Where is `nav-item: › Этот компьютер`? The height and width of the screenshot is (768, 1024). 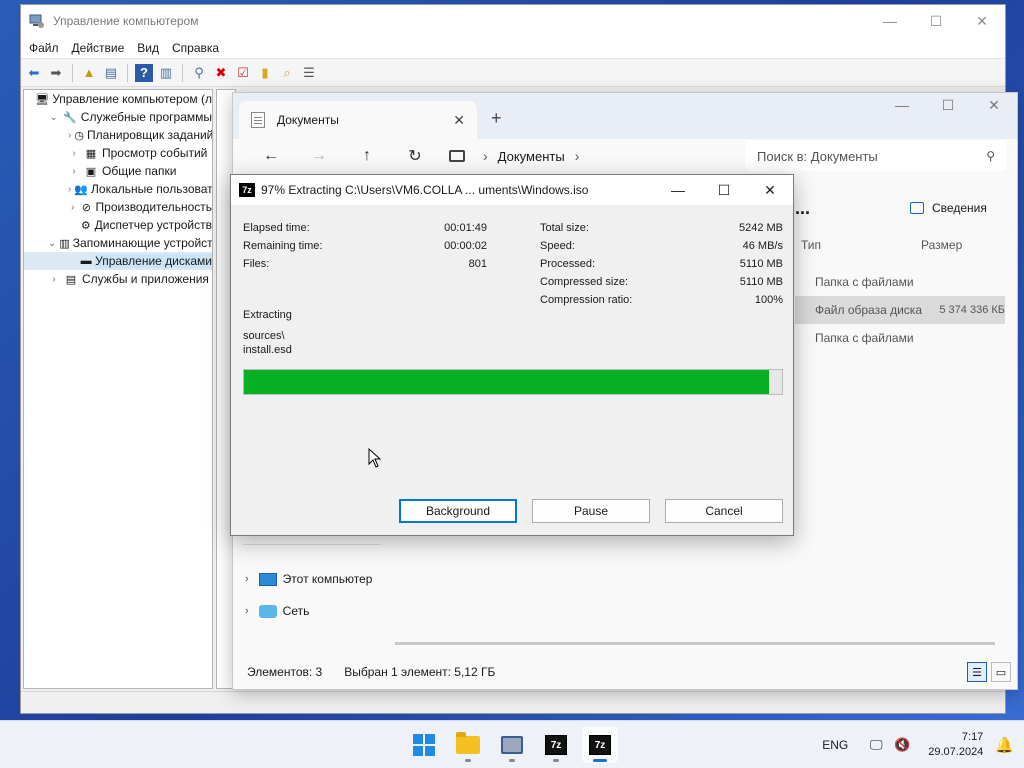
nav-item: › Этот компьютер is located at coordinates (308, 579).